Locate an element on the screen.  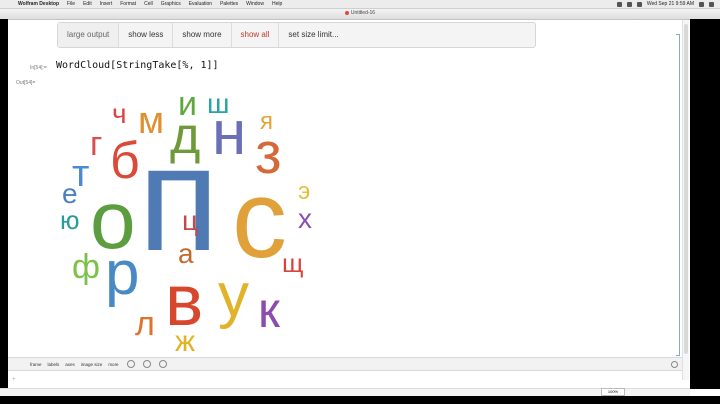
zoom-level: 100% is located at coordinates (613, 392).